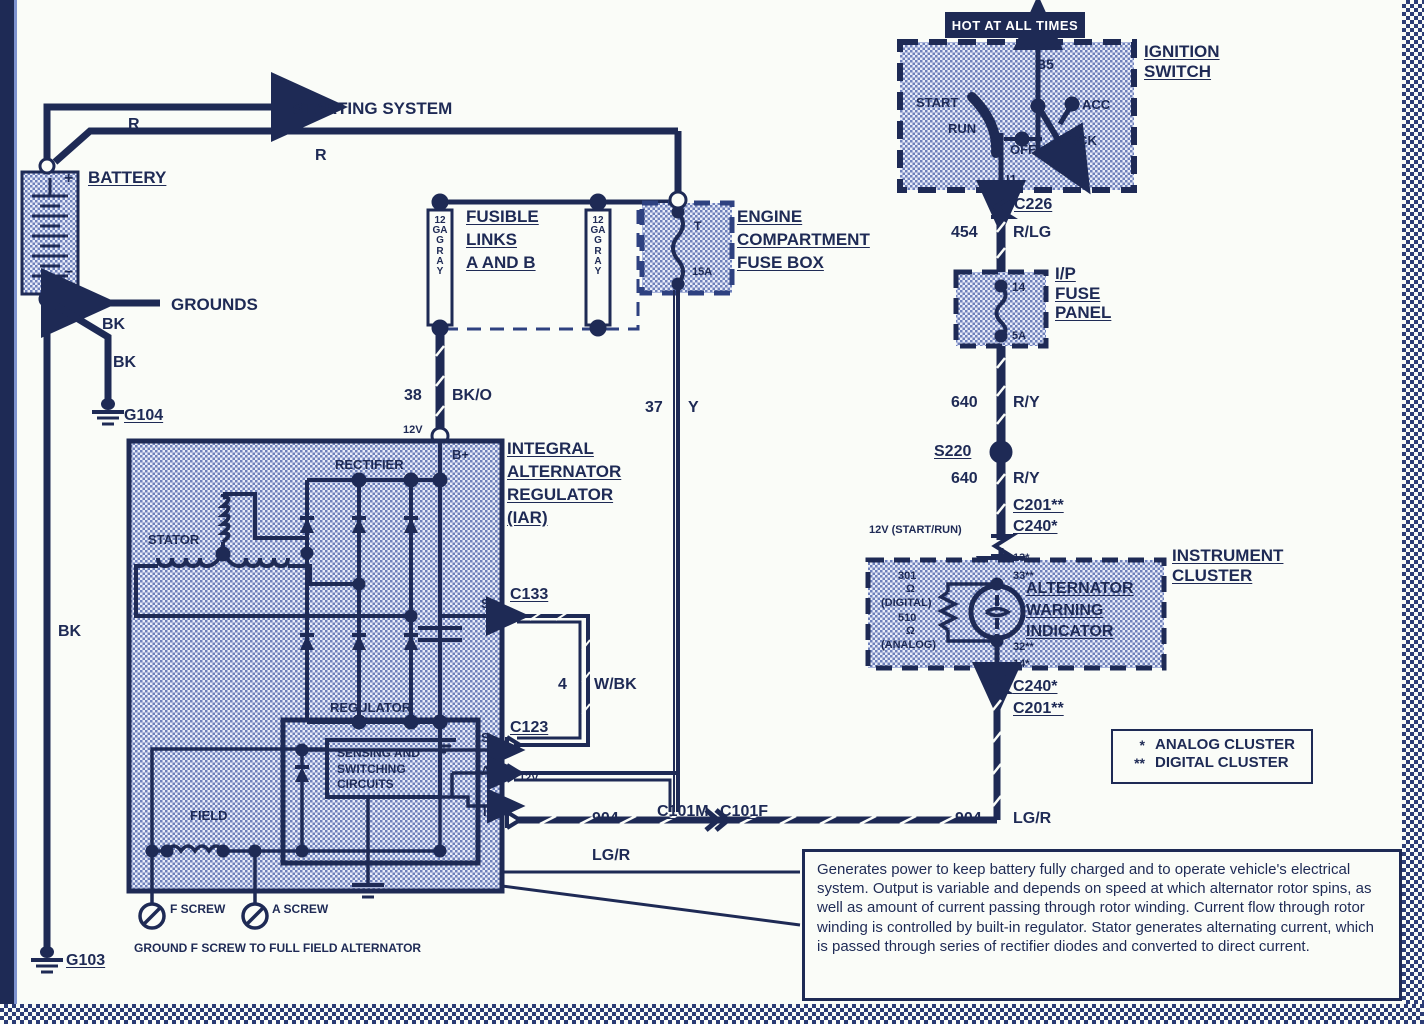 The height and width of the screenshot is (1024, 1424). What do you see at coordinates (86, 960) in the screenshot?
I see `ground-g103-label: G103` at bounding box center [86, 960].